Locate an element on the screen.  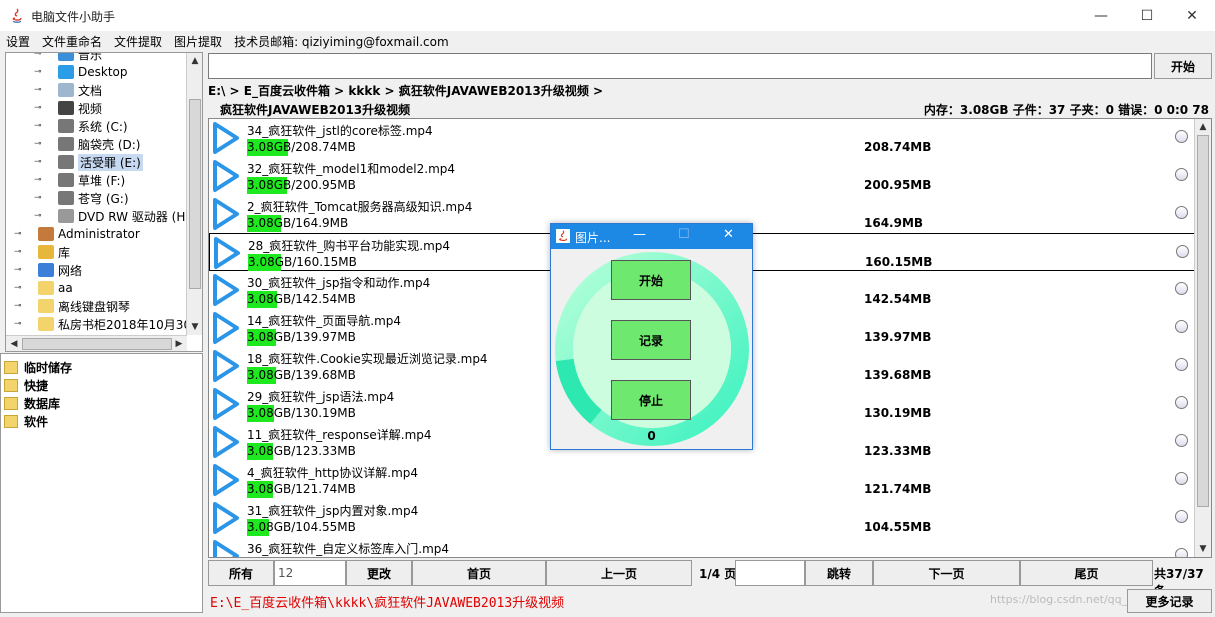
dialog-start-button: 开始 is located at coordinates (651, 280).